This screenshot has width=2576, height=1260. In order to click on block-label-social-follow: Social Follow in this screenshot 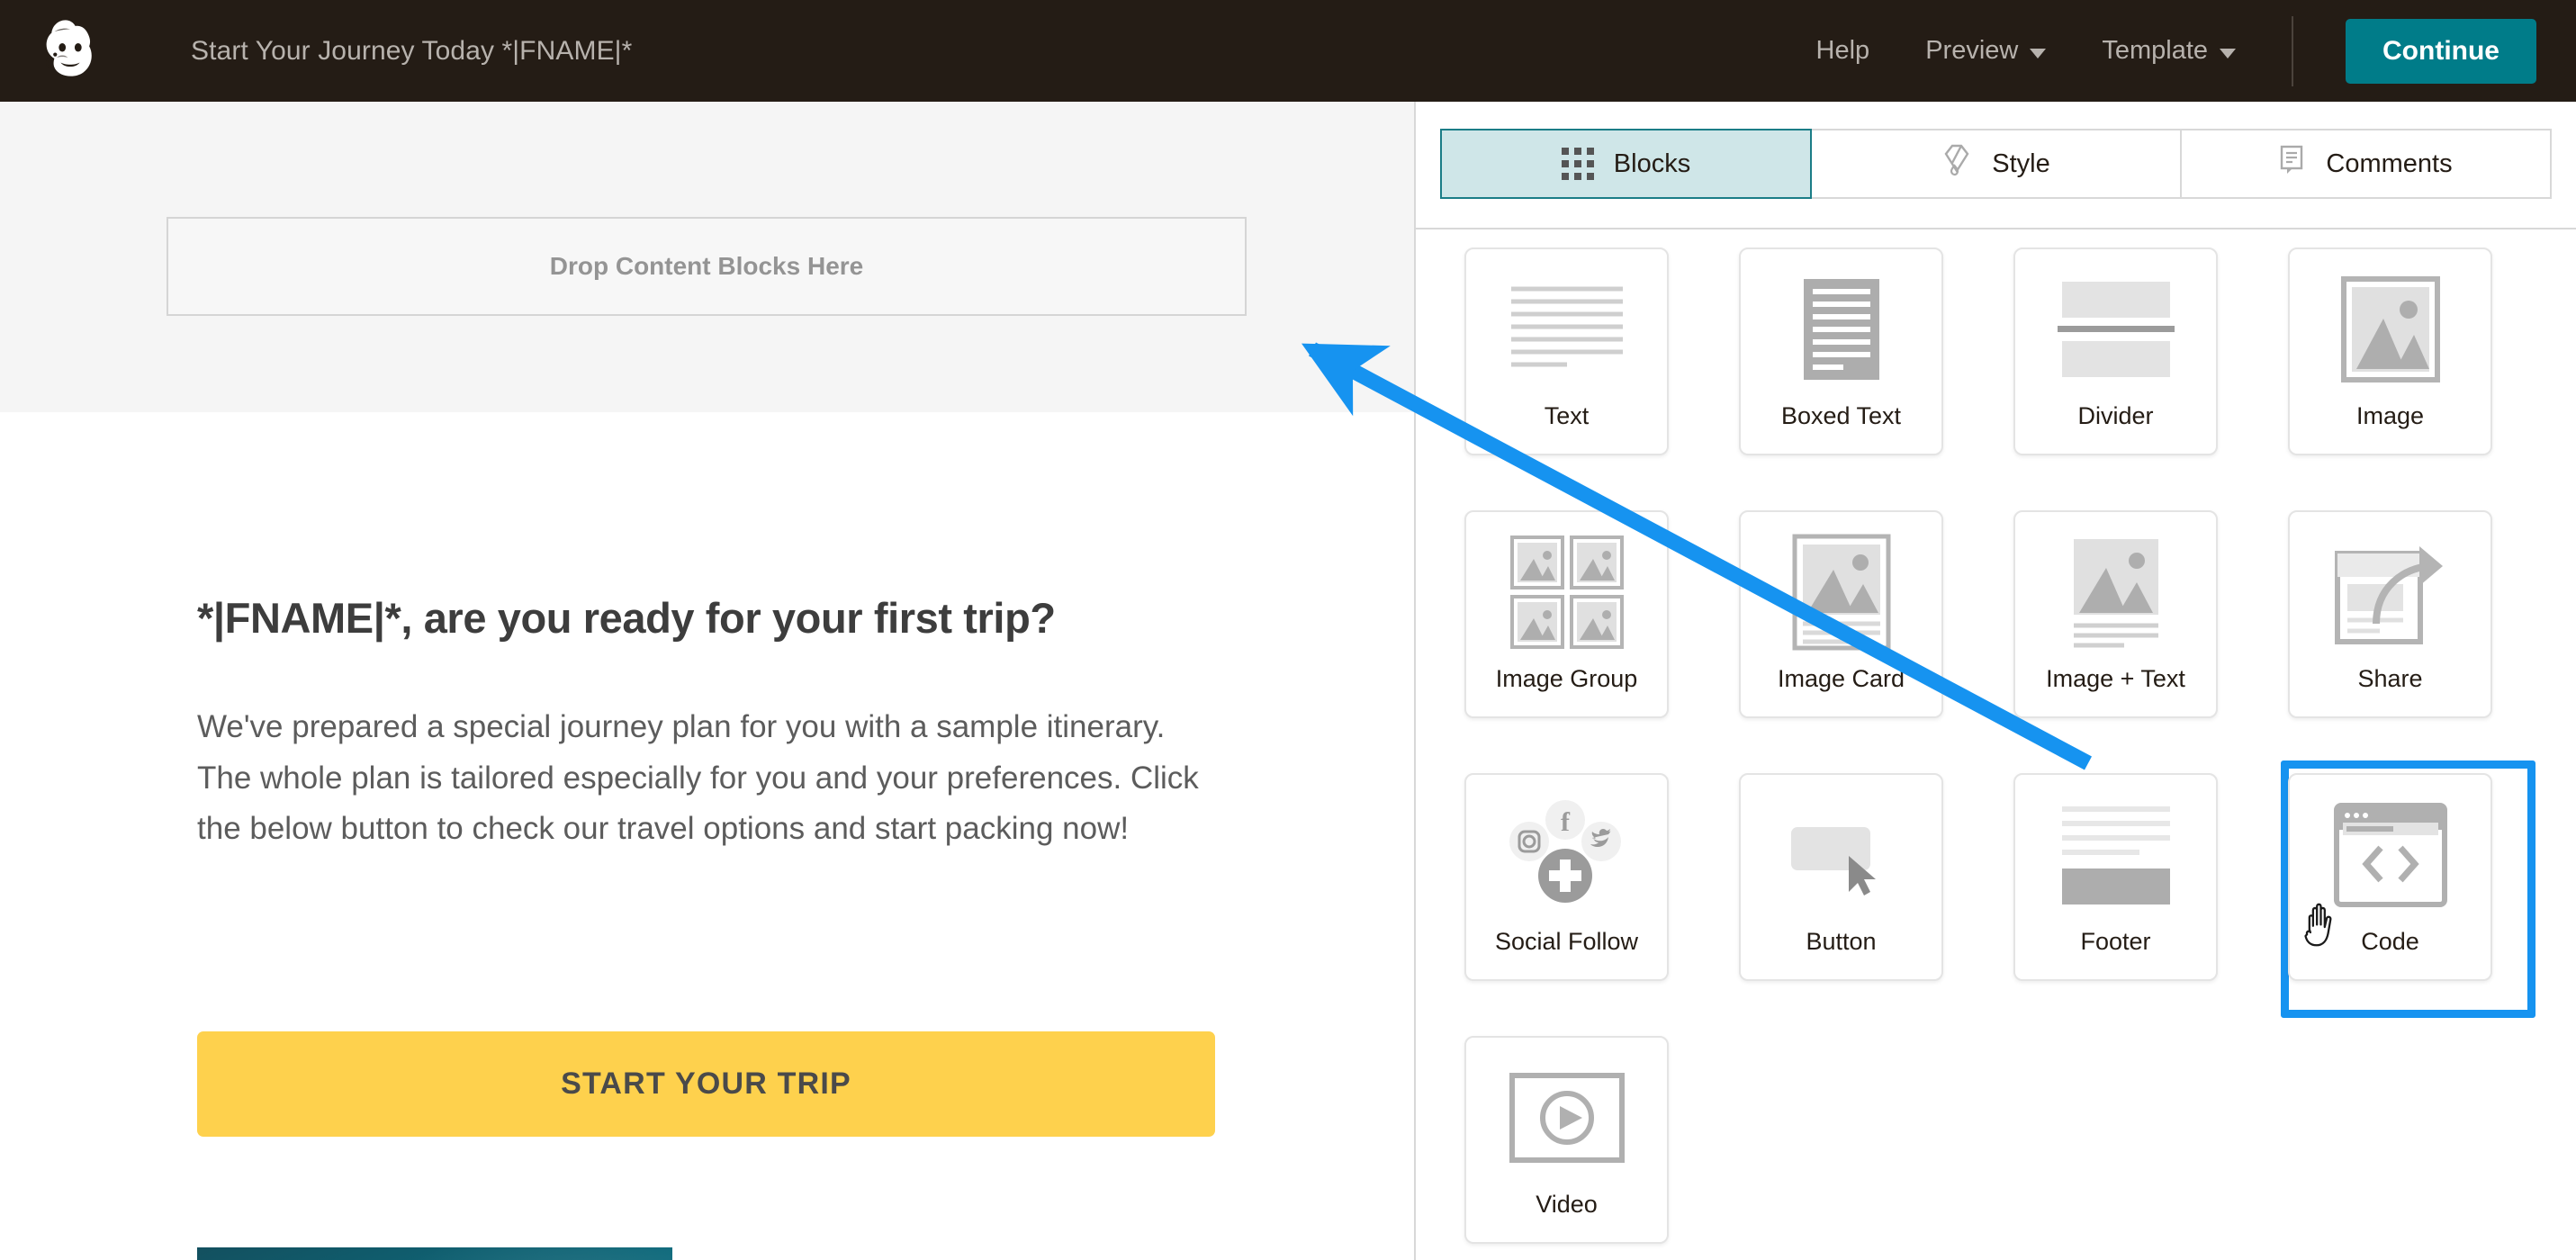, I will do `click(1566, 941)`.